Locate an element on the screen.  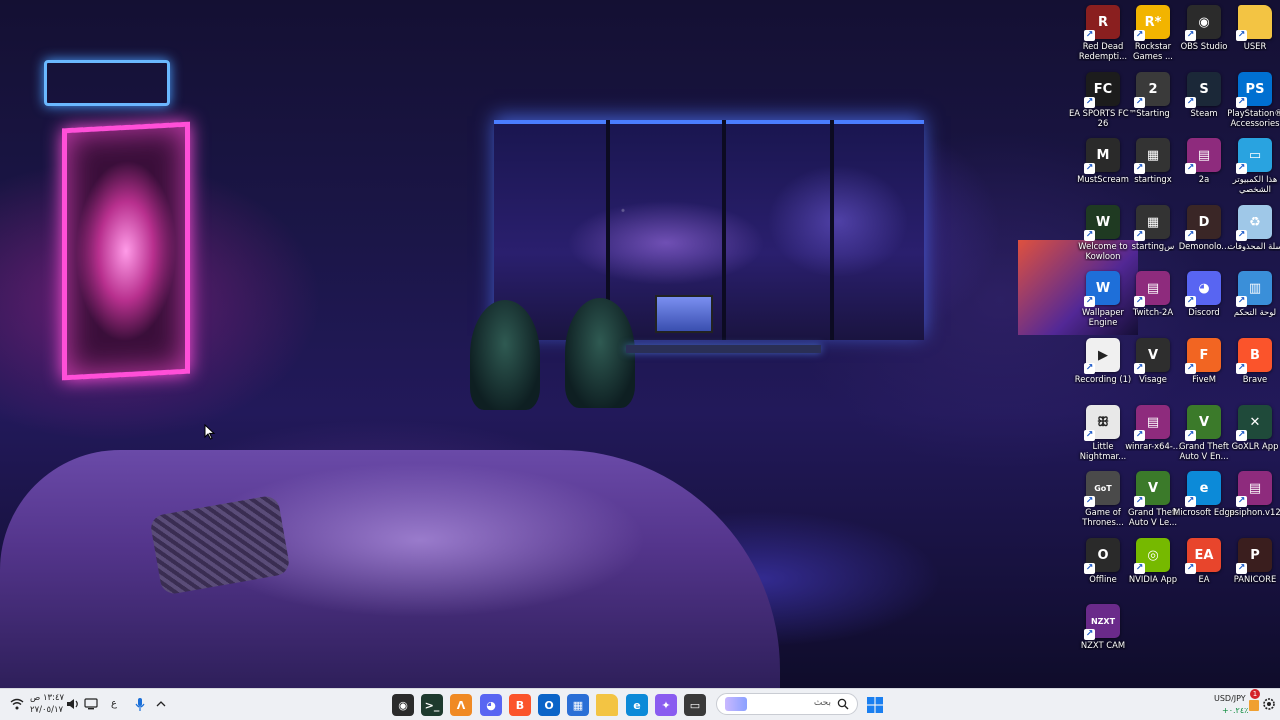
ea-fc-icon: FC ↗ is located at coordinates (1102, 90).